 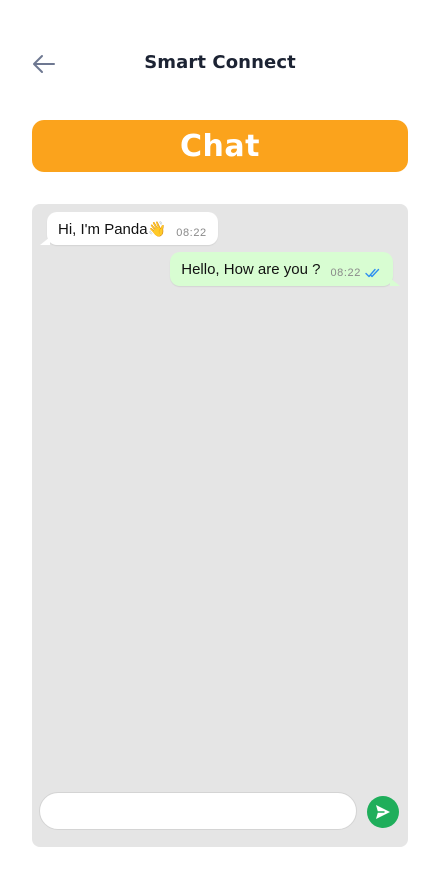 What do you see at coordinates (112, 229) in the screenshot?
I see `message-text: Hi, I'm Panda👋` at bounding box center [112, 229].